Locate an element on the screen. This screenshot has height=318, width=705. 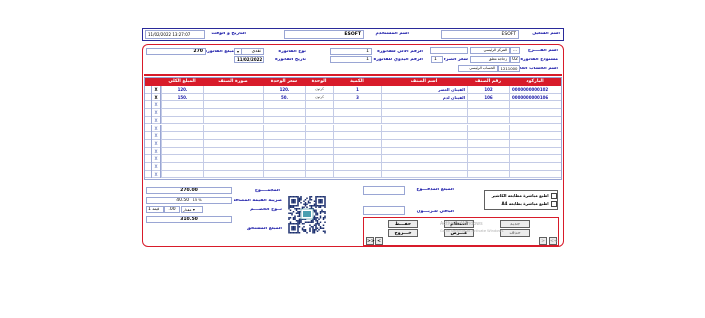
manual-no-field: 1 is located at coordinates (351, 59).